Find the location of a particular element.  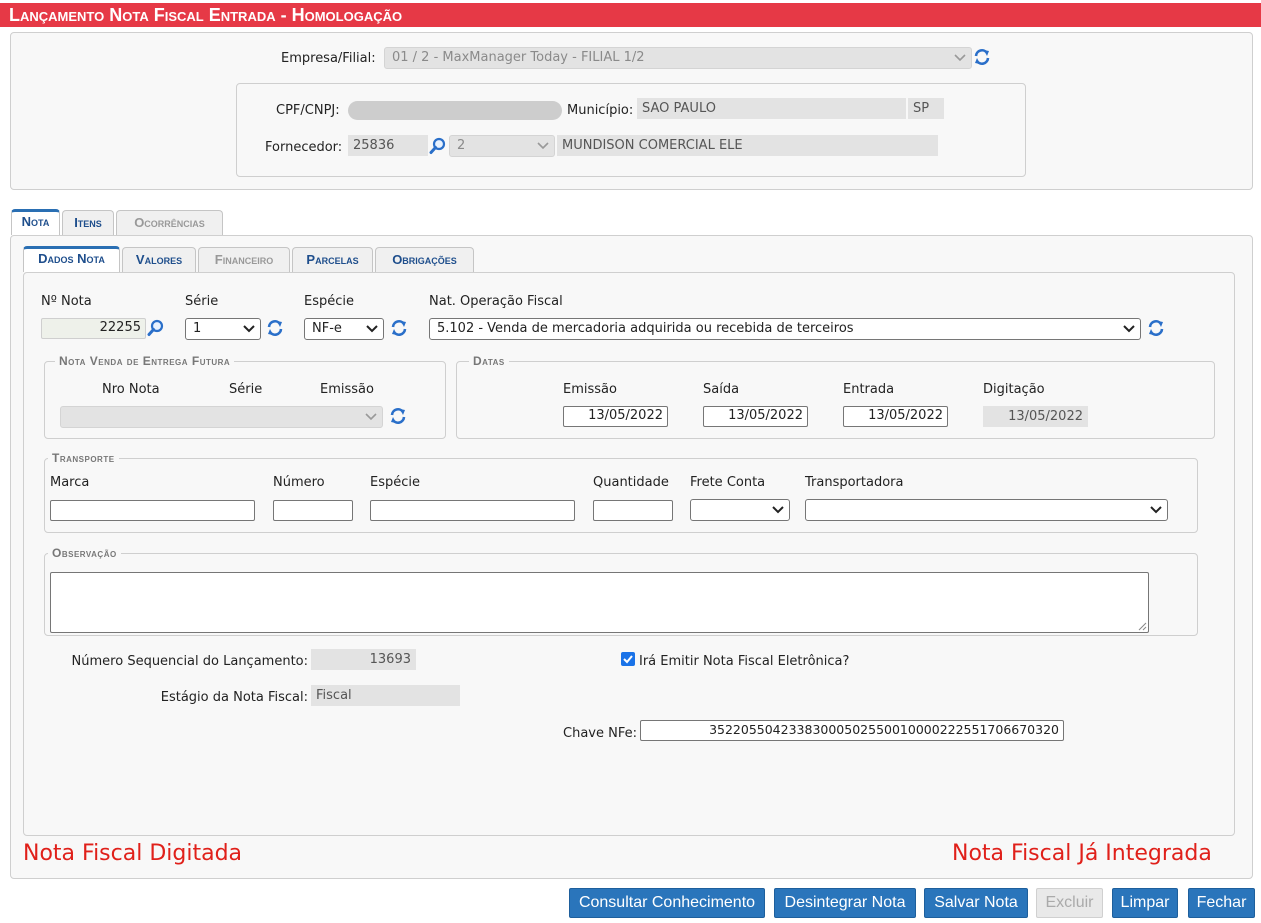

check-icon is located at coordinates (628, 659).